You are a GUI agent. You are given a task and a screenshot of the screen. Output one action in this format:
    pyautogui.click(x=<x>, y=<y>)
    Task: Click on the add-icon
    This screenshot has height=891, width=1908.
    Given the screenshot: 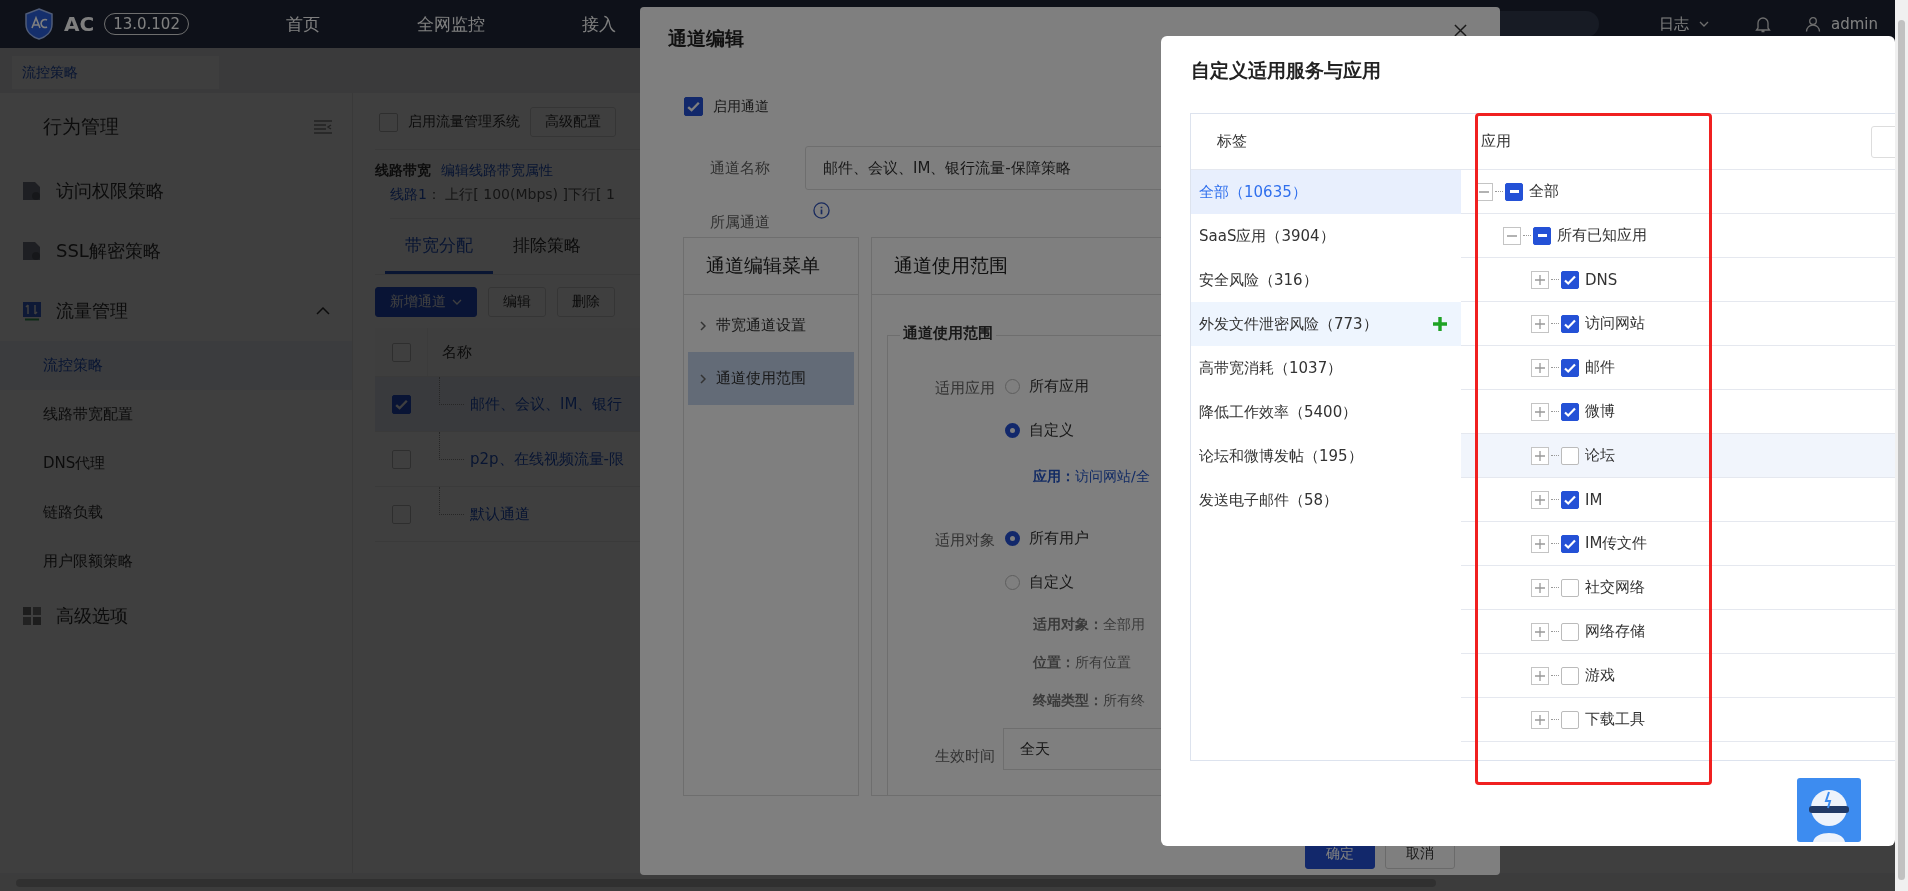 What is the action you would take?
    pyautogui.click(x=1440, y=324)
    